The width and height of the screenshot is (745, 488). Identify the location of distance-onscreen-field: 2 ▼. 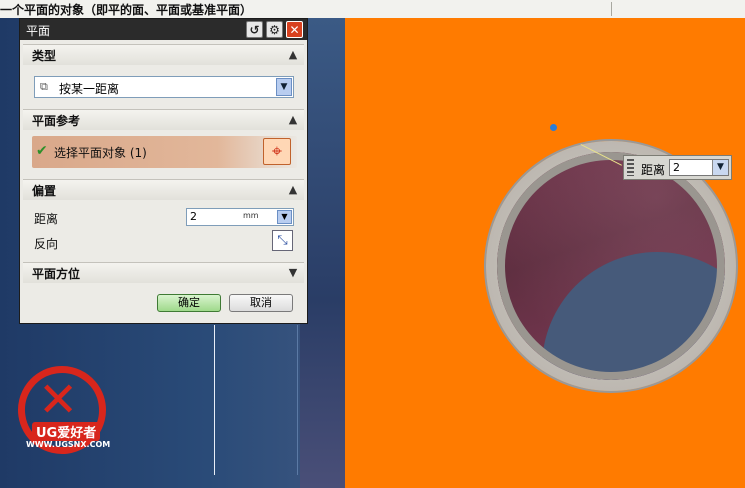
(699, 167).